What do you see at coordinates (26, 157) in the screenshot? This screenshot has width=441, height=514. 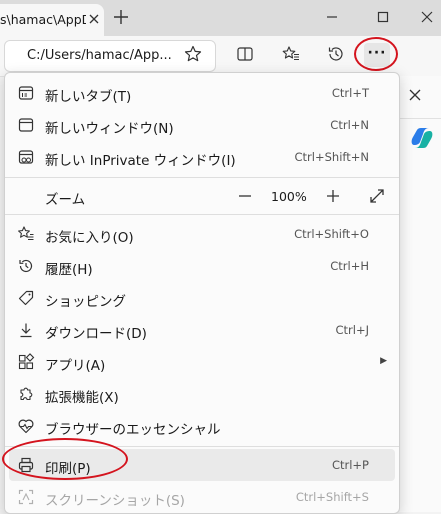 I see `inprivate-icon` at bounding box center [26, 157].